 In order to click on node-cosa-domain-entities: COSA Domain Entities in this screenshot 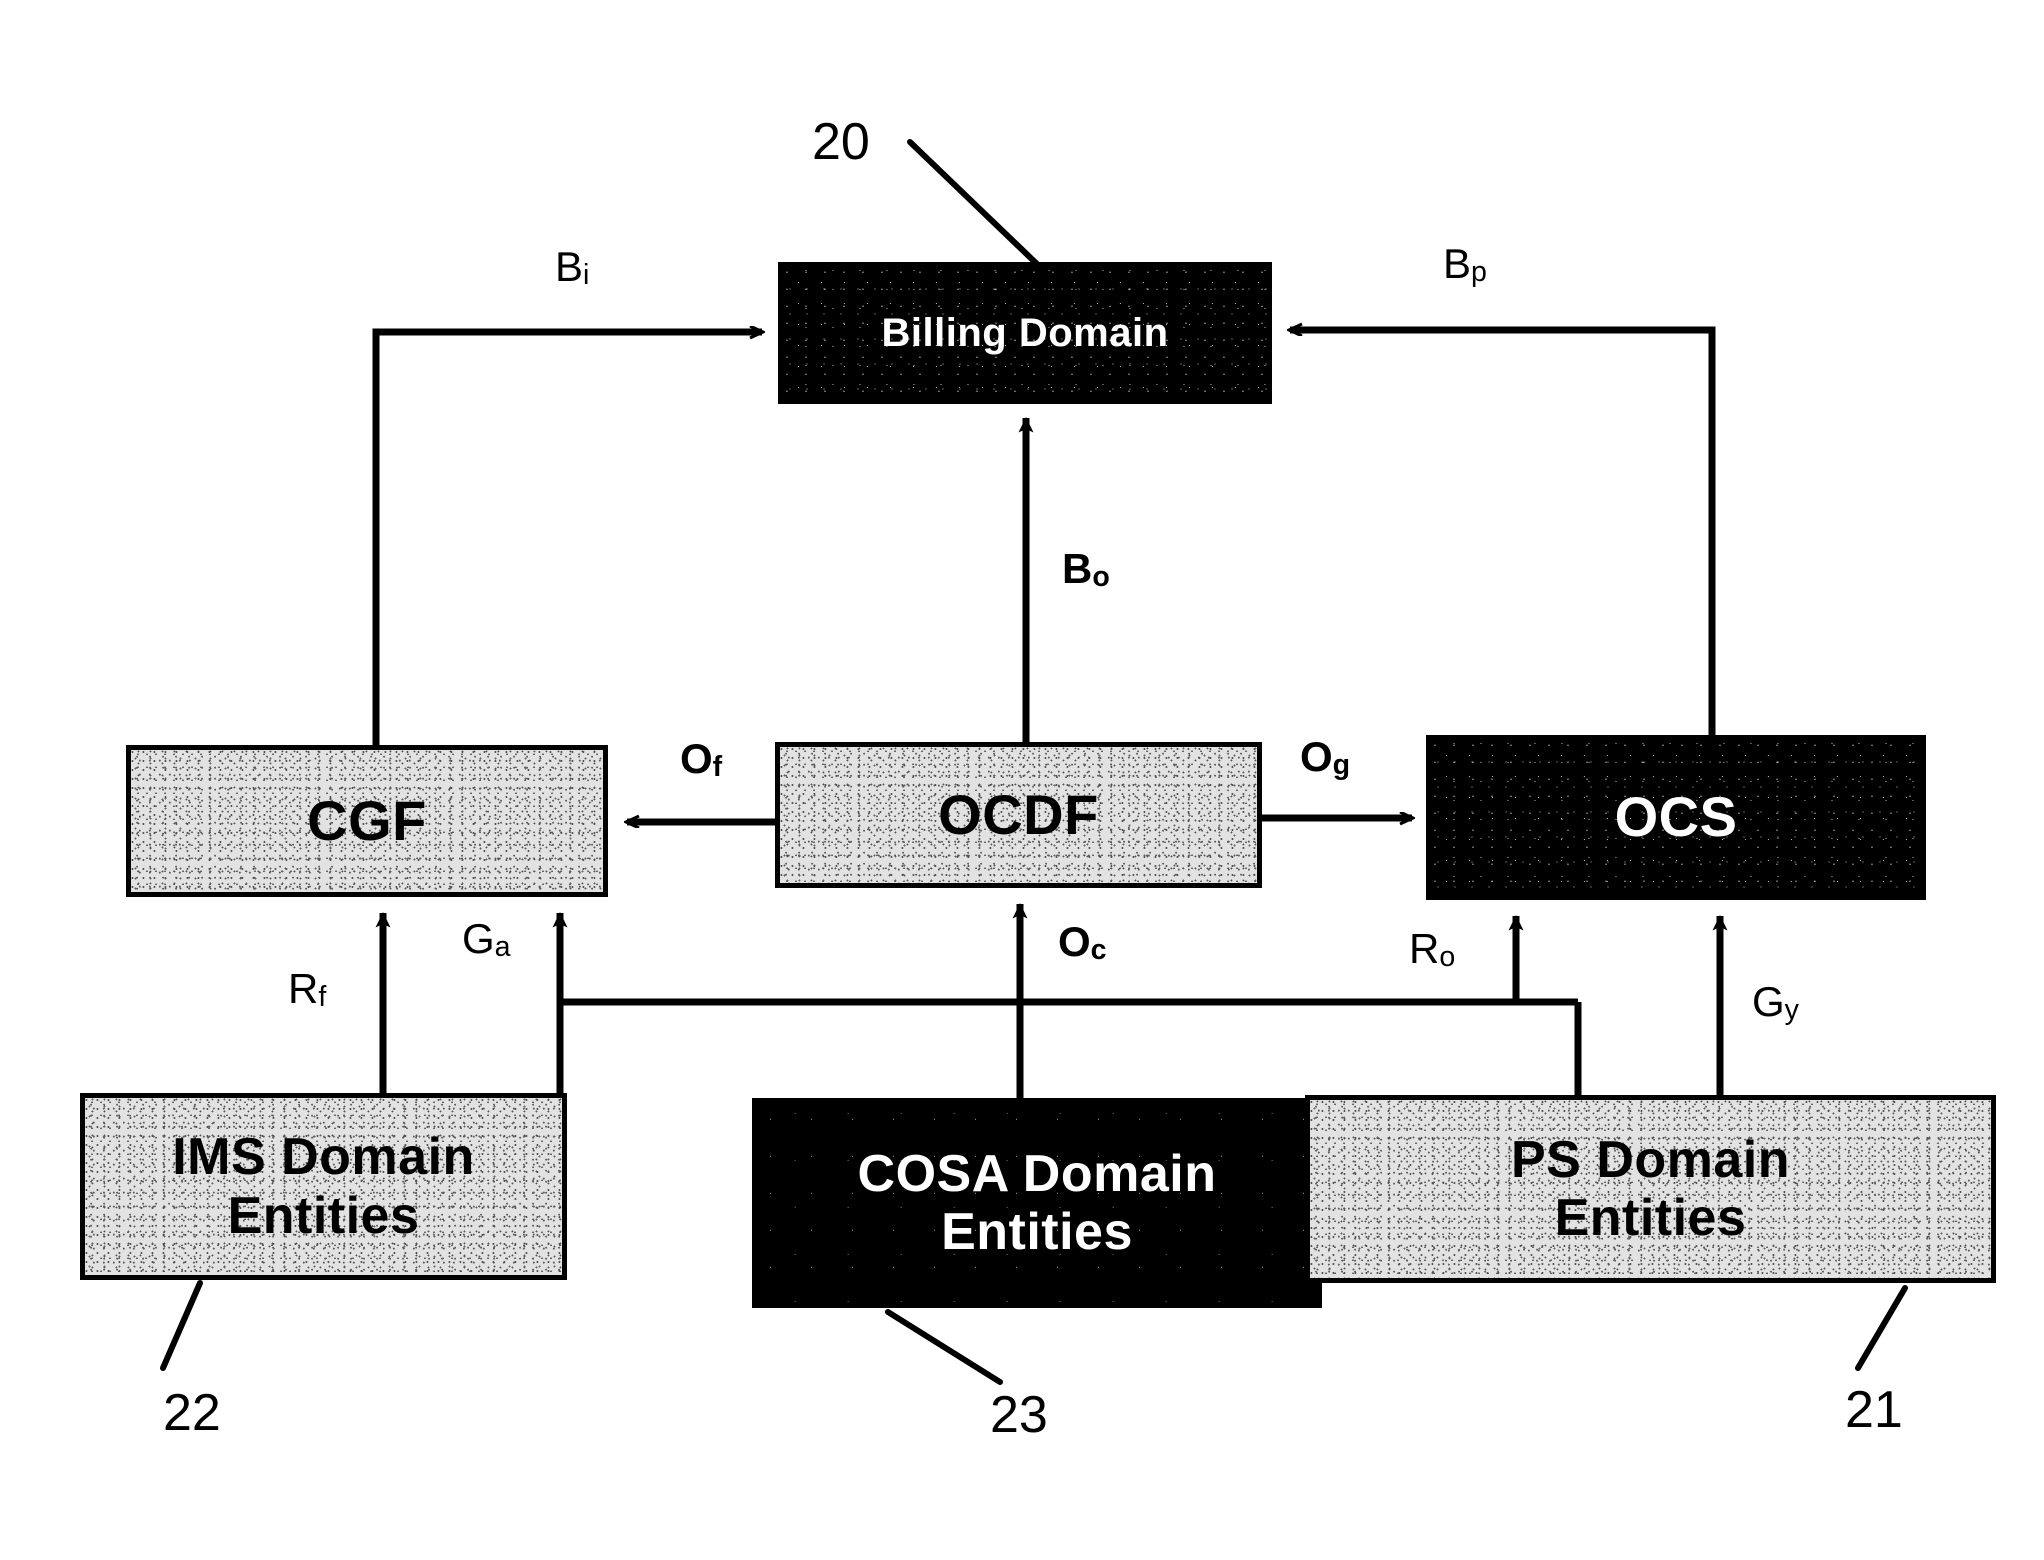, I will do `click(1037, 1203)`.